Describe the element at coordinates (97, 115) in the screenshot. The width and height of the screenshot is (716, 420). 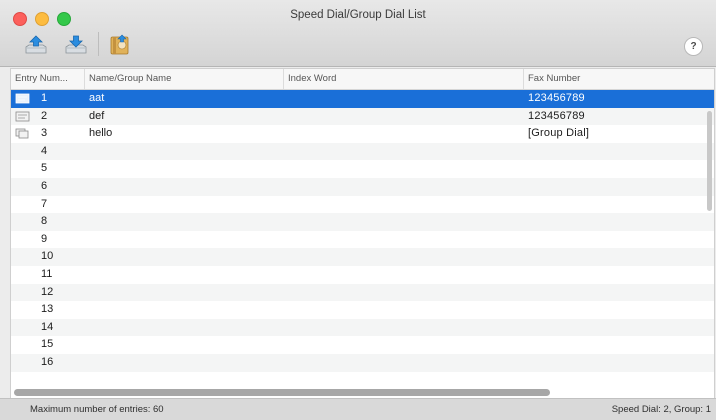
I see `name-cell: def` at that location.